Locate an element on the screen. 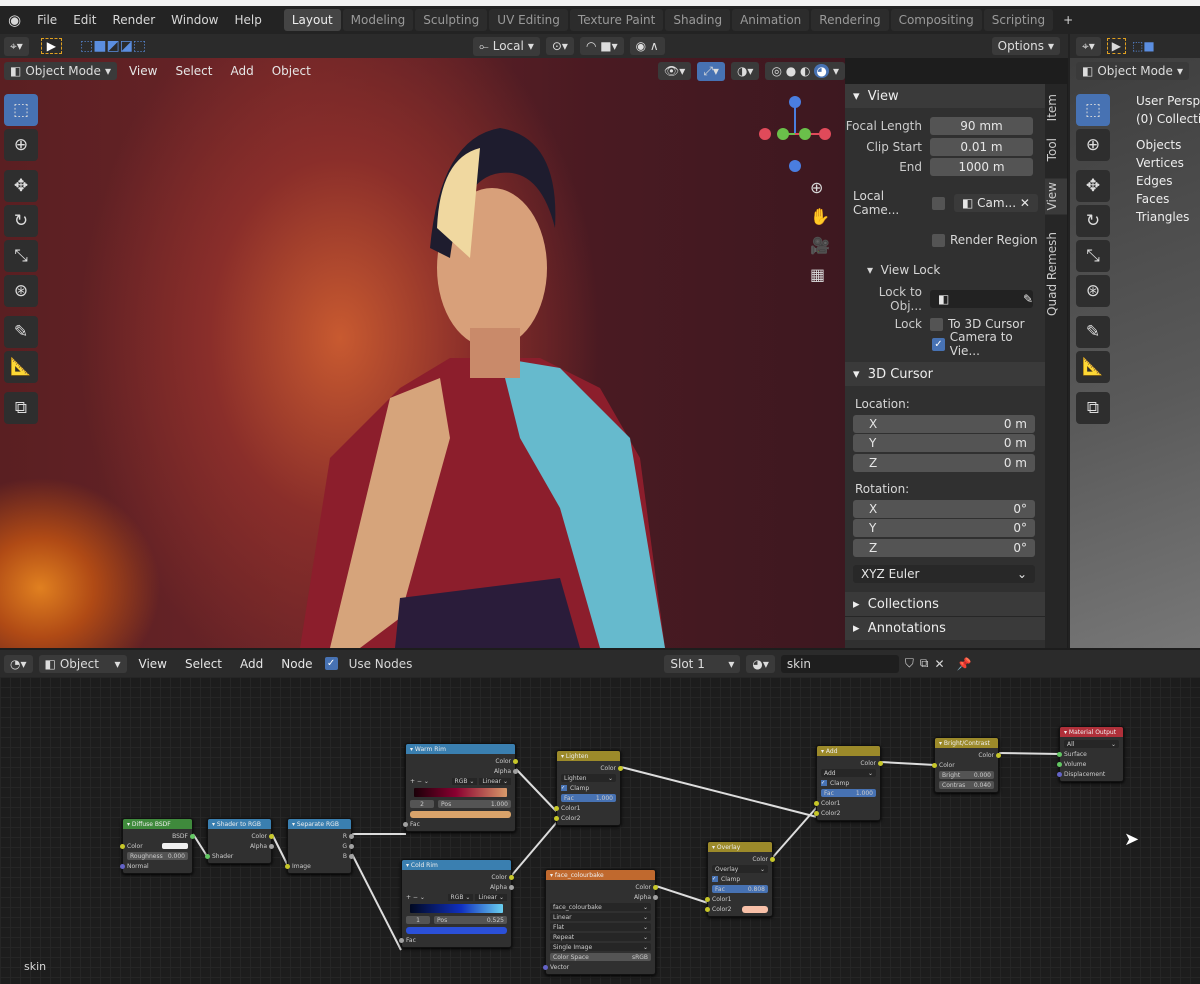 The height and width of the screenshot is (984, 1200). stop-pos-field: Pos 0.525 is located at coordinates (470, 920).